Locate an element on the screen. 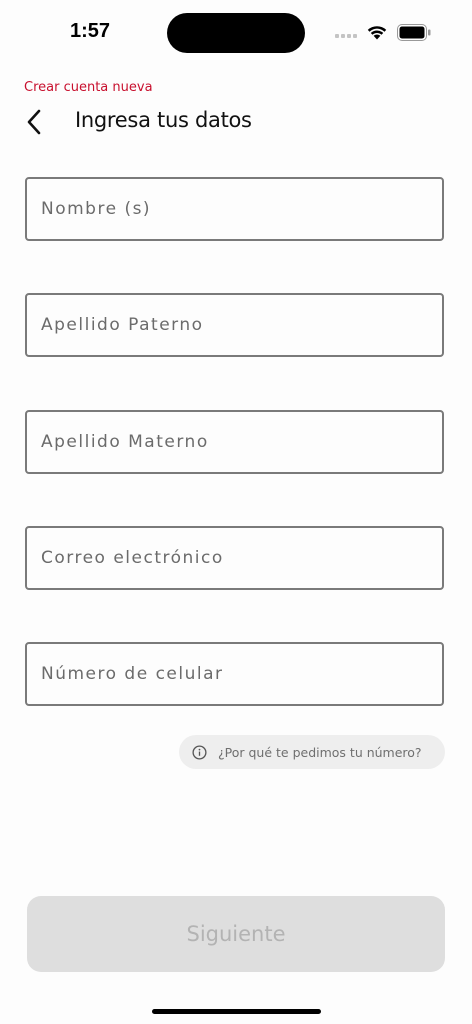 This screenshot has width=472, height=1024. phone-number-input is located at coordinates (240, 674).